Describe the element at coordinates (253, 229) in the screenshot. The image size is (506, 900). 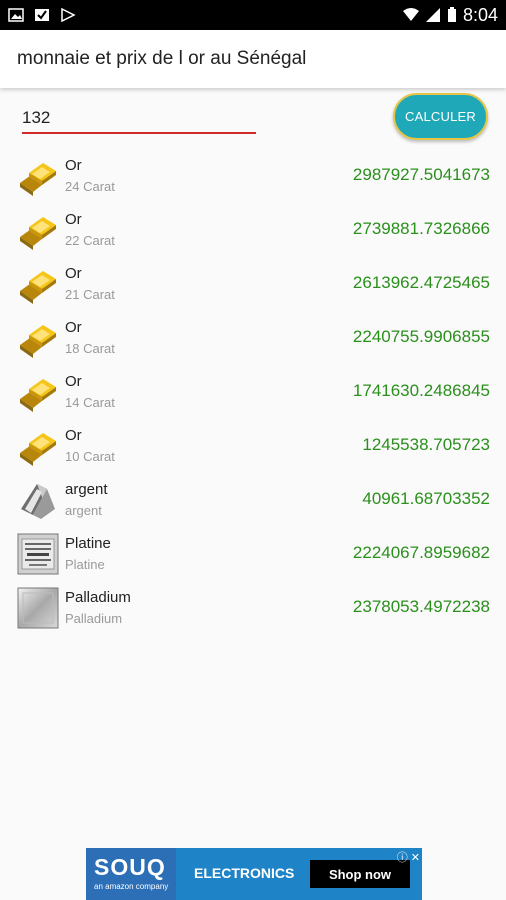
I see `price-row: Or 22 Carat 2739881.7326866` at that location.